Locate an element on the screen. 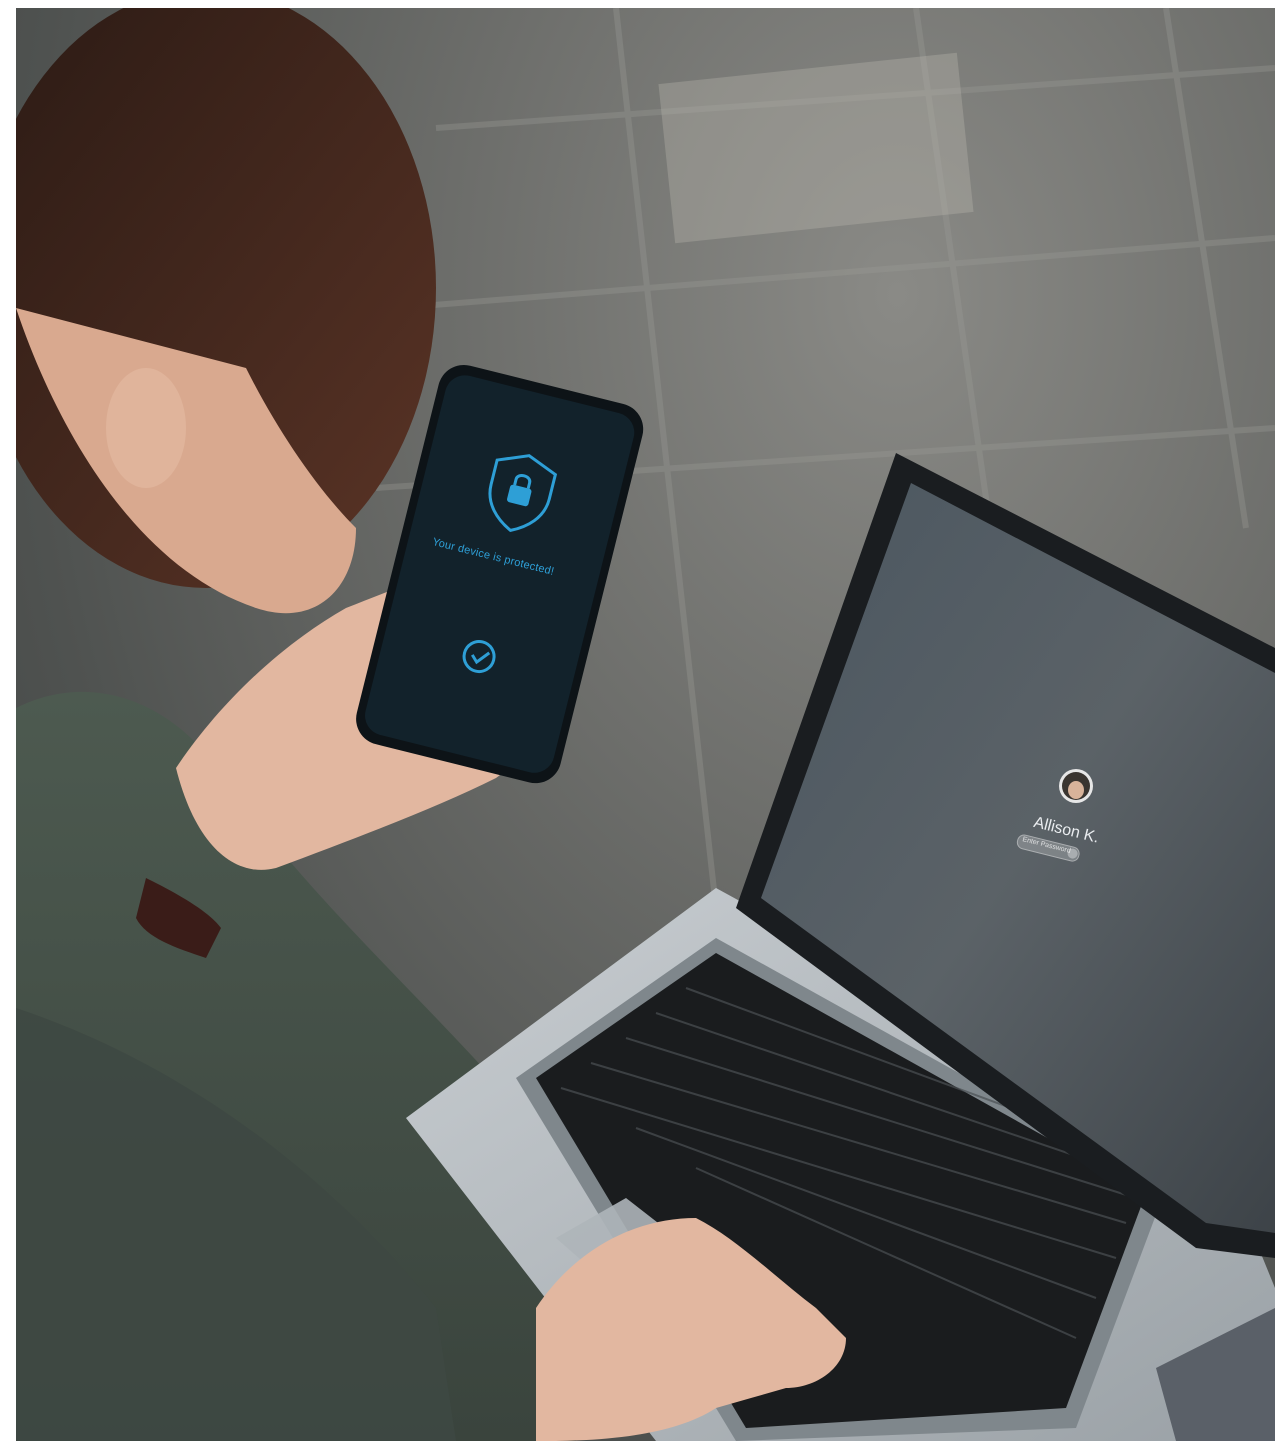 This screenshot has width=1275, height=1441. light-tile is located at coordinates (816, 148).